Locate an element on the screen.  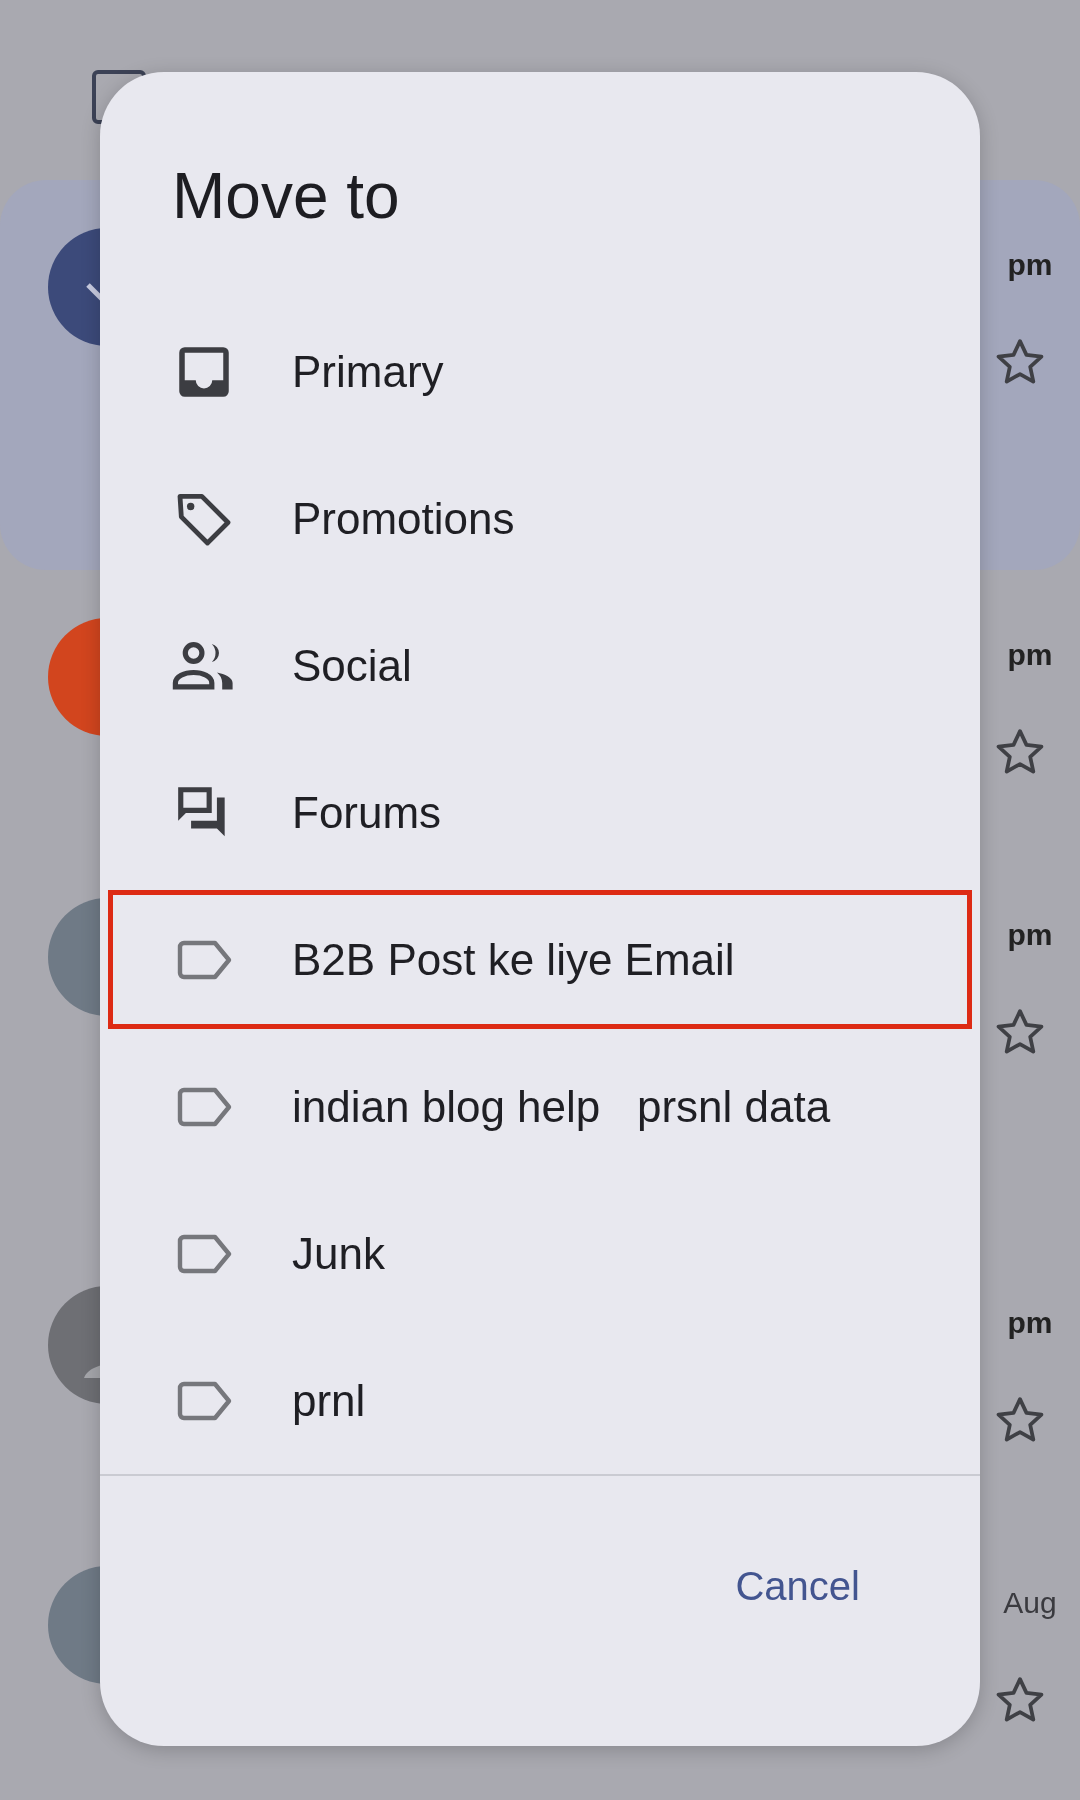
menu-item: Social is located at coordinates (540, 665).